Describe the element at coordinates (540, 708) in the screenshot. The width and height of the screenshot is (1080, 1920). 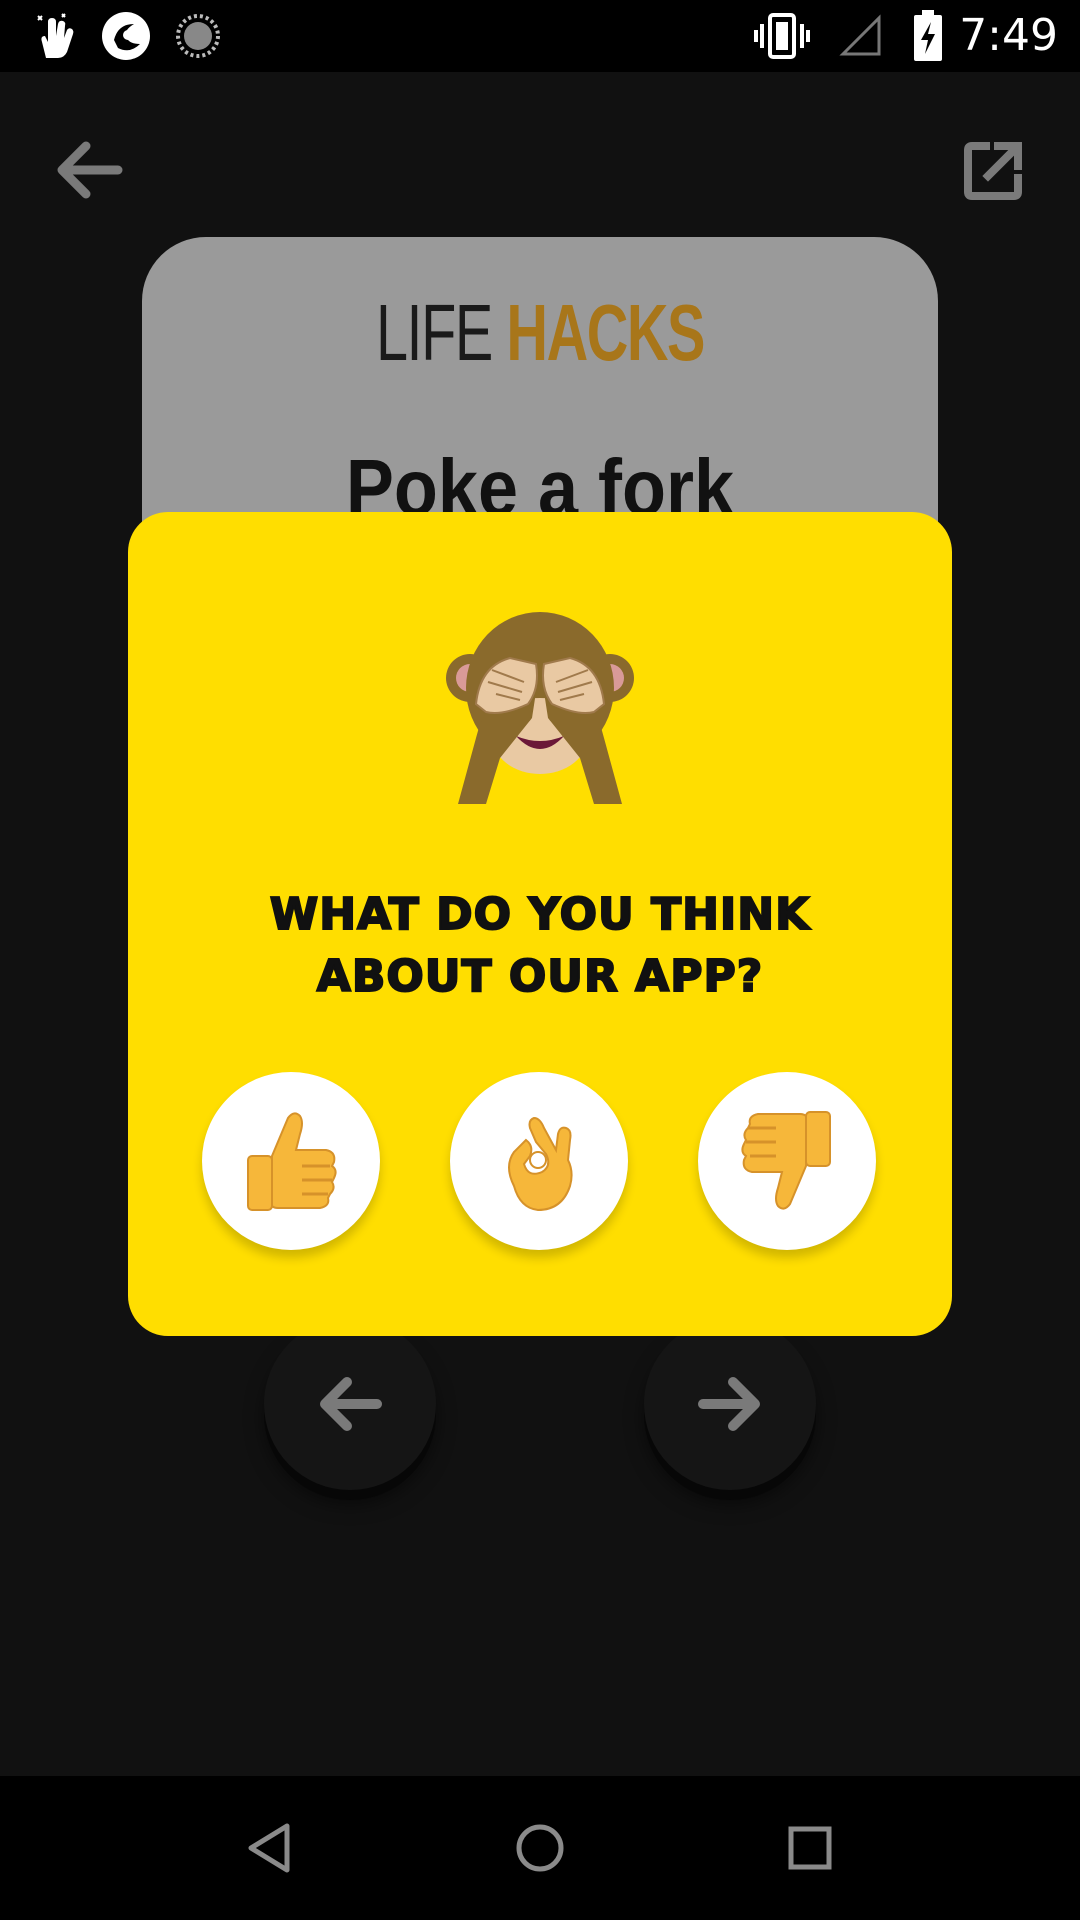
I see `see-no-evil-monkey-icon` at that location.